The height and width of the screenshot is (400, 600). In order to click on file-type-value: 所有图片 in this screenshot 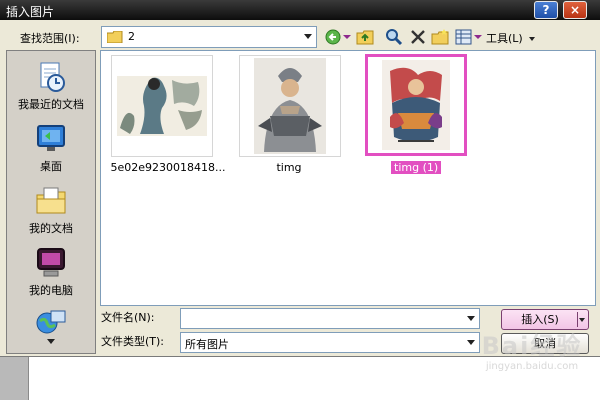, I will do `click(207, 344)`.